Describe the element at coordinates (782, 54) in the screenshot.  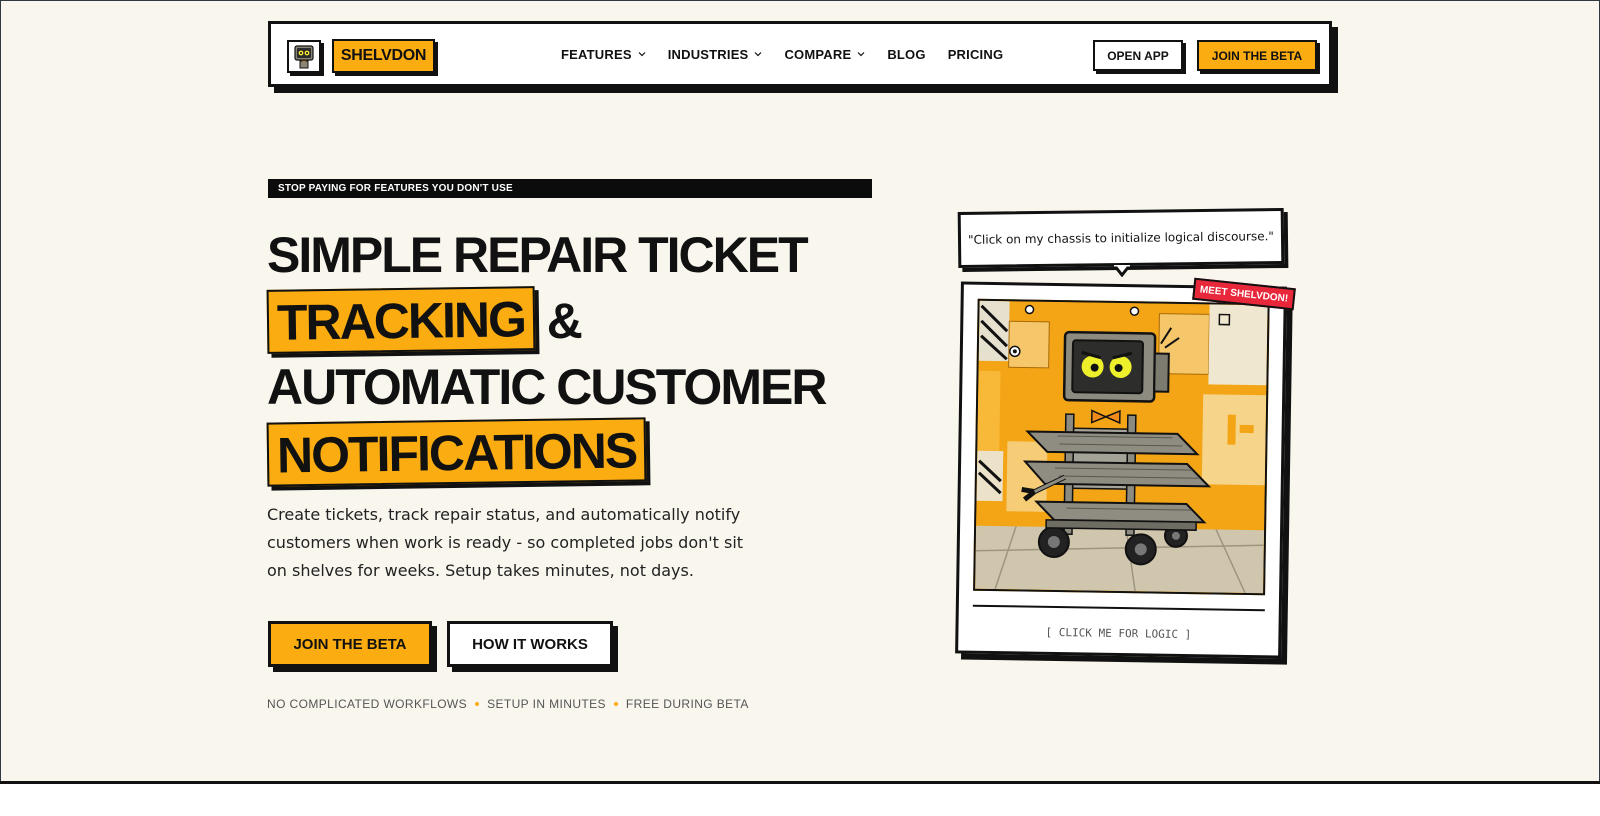
I see `main-menu: FEATURES INDUSTRIES COMPARE BLOG PRICING` at that location.